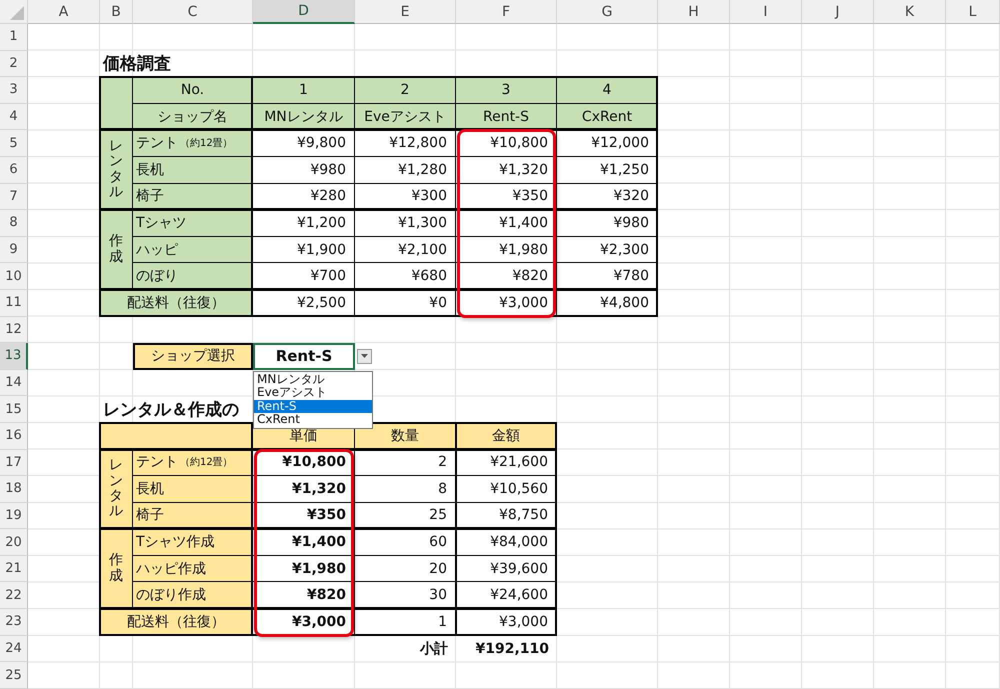 The height and width of the screenshot is (689, 1000). I want to click on row-header: 25, so click(14, 675).